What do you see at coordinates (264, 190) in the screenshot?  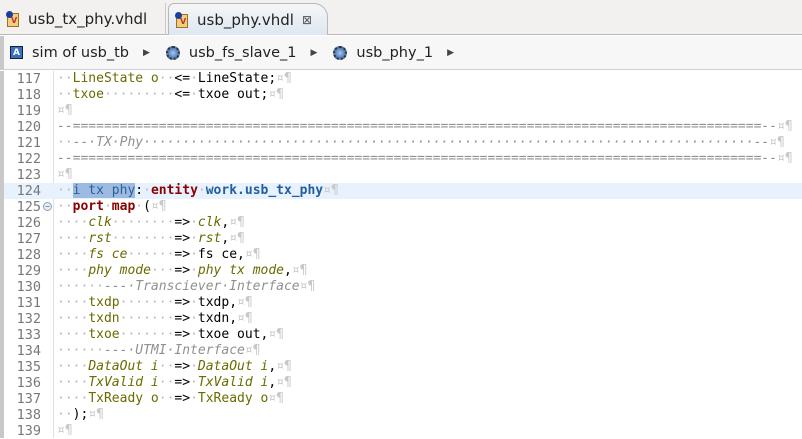 I see `entity-name: work.usb_tx_phy` at bounding box center [264, 190].